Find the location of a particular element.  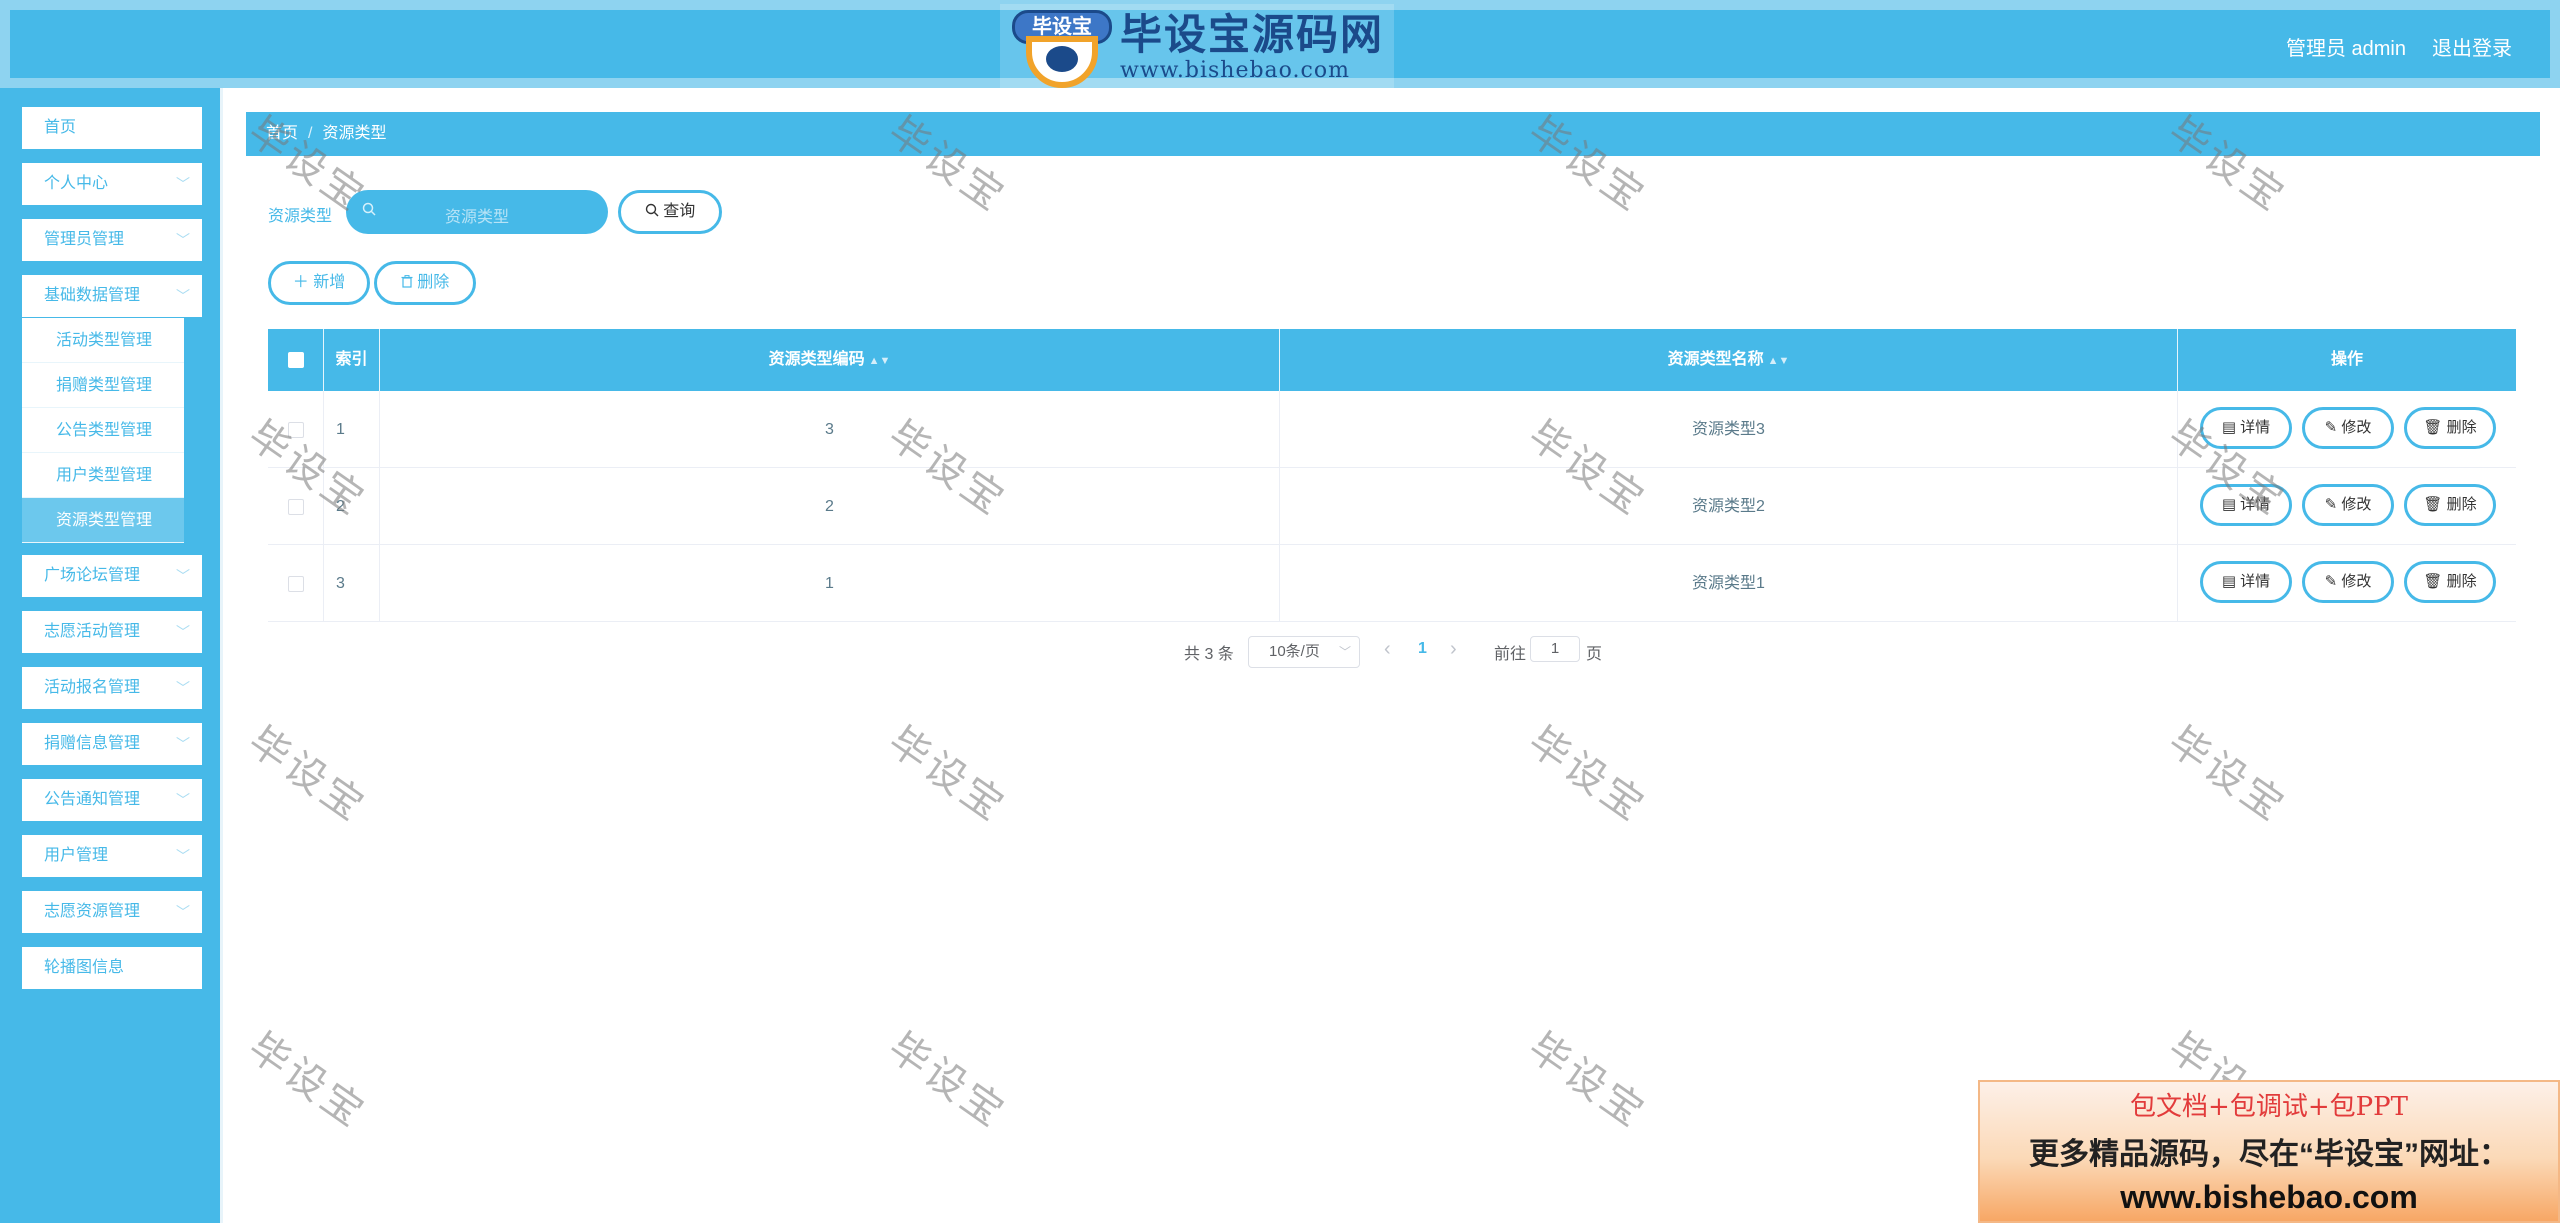

sidebar-item-basic-data: 基础数据管理 ﹀ is located at coordinates (112, 296).